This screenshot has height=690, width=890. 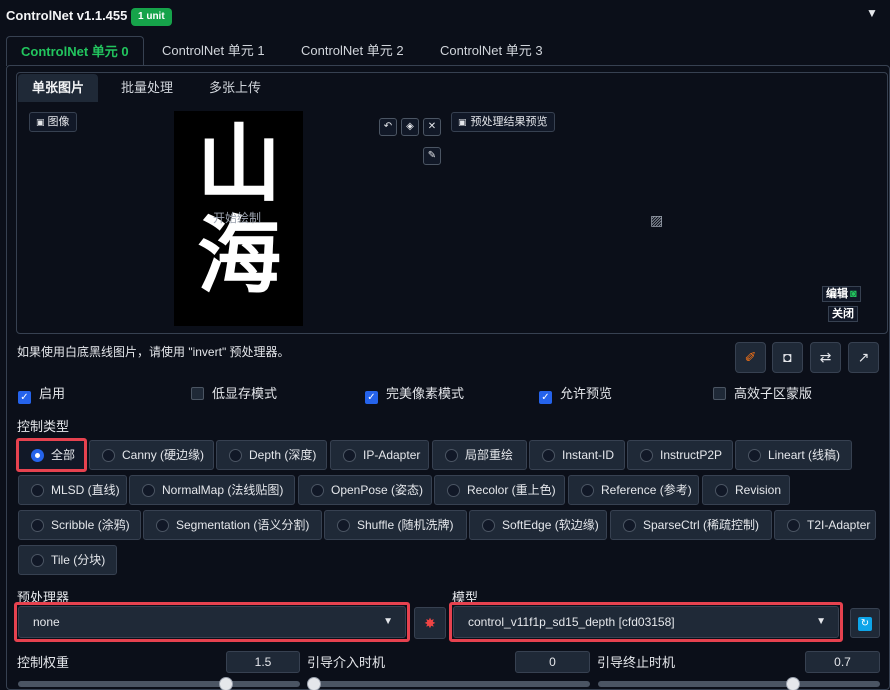 I want to click on radio-depth: Depth (深度), so click(x=271, y=455).